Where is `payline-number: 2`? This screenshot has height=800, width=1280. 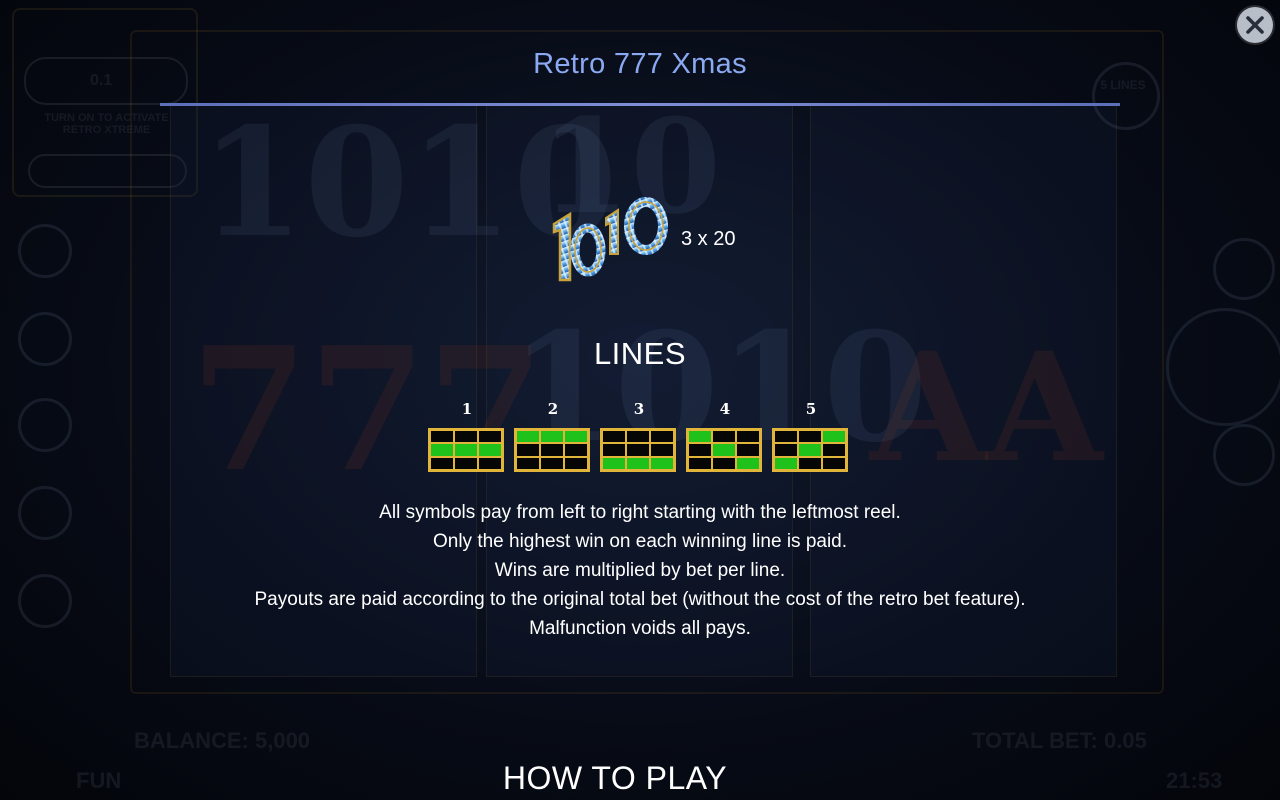 payline-number: 2 is located at coordinates (553, 409).